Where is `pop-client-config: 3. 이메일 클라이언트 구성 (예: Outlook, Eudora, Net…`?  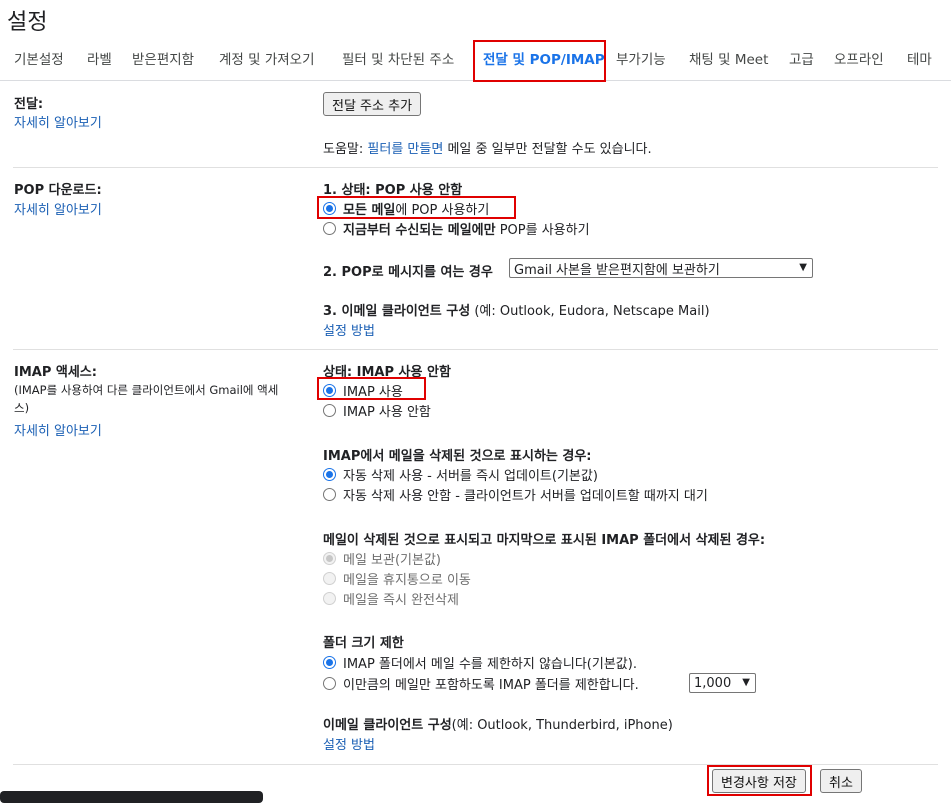
pop-client-config: 3. 이메일 클라이언트 구성 (예: Outlook, Eudora, Net… is located at coordinates (516, 309).